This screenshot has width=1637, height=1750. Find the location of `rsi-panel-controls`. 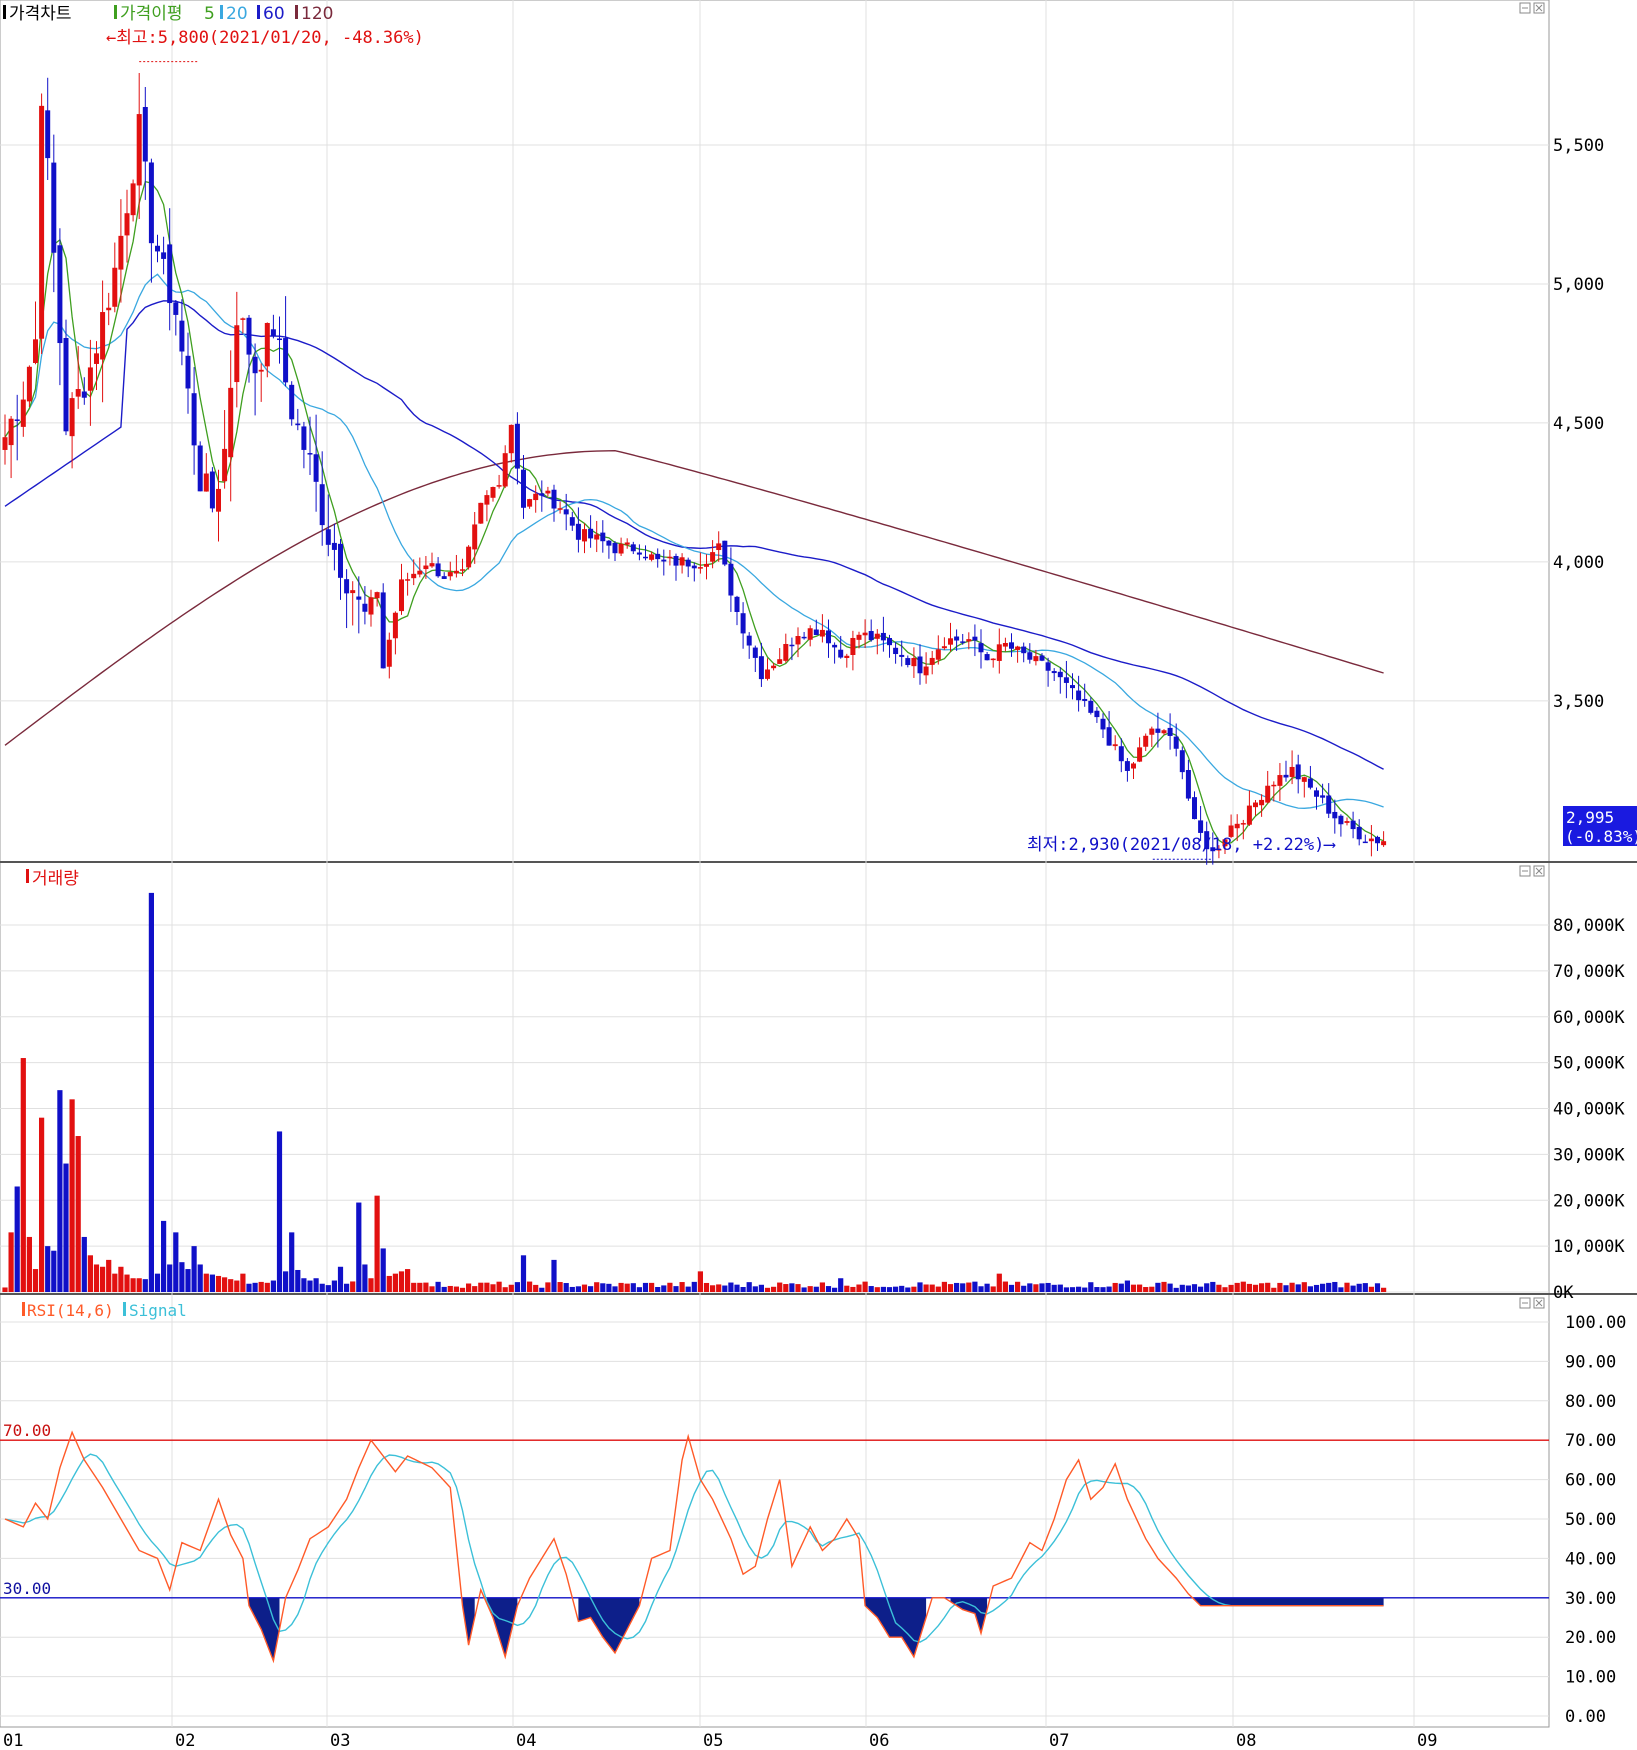

rsi-panel-controls is located at coordinates (1532, 1303).